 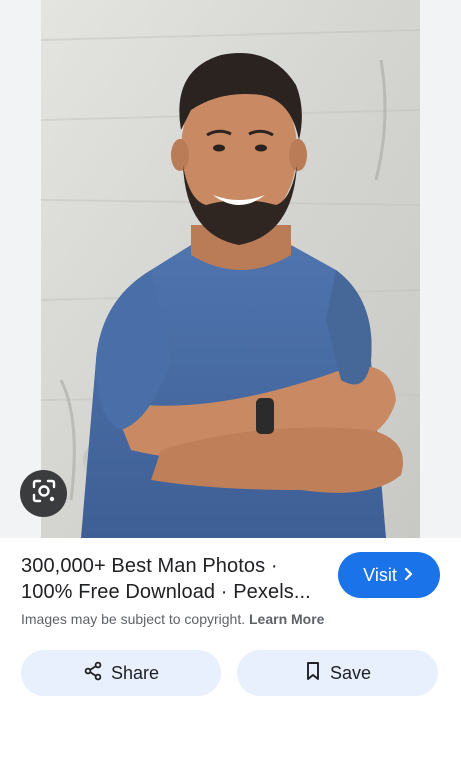 What do you see at coordinates (93, 673) in the screenshot?
I see `share-icon` at bounding box center [93, 673].